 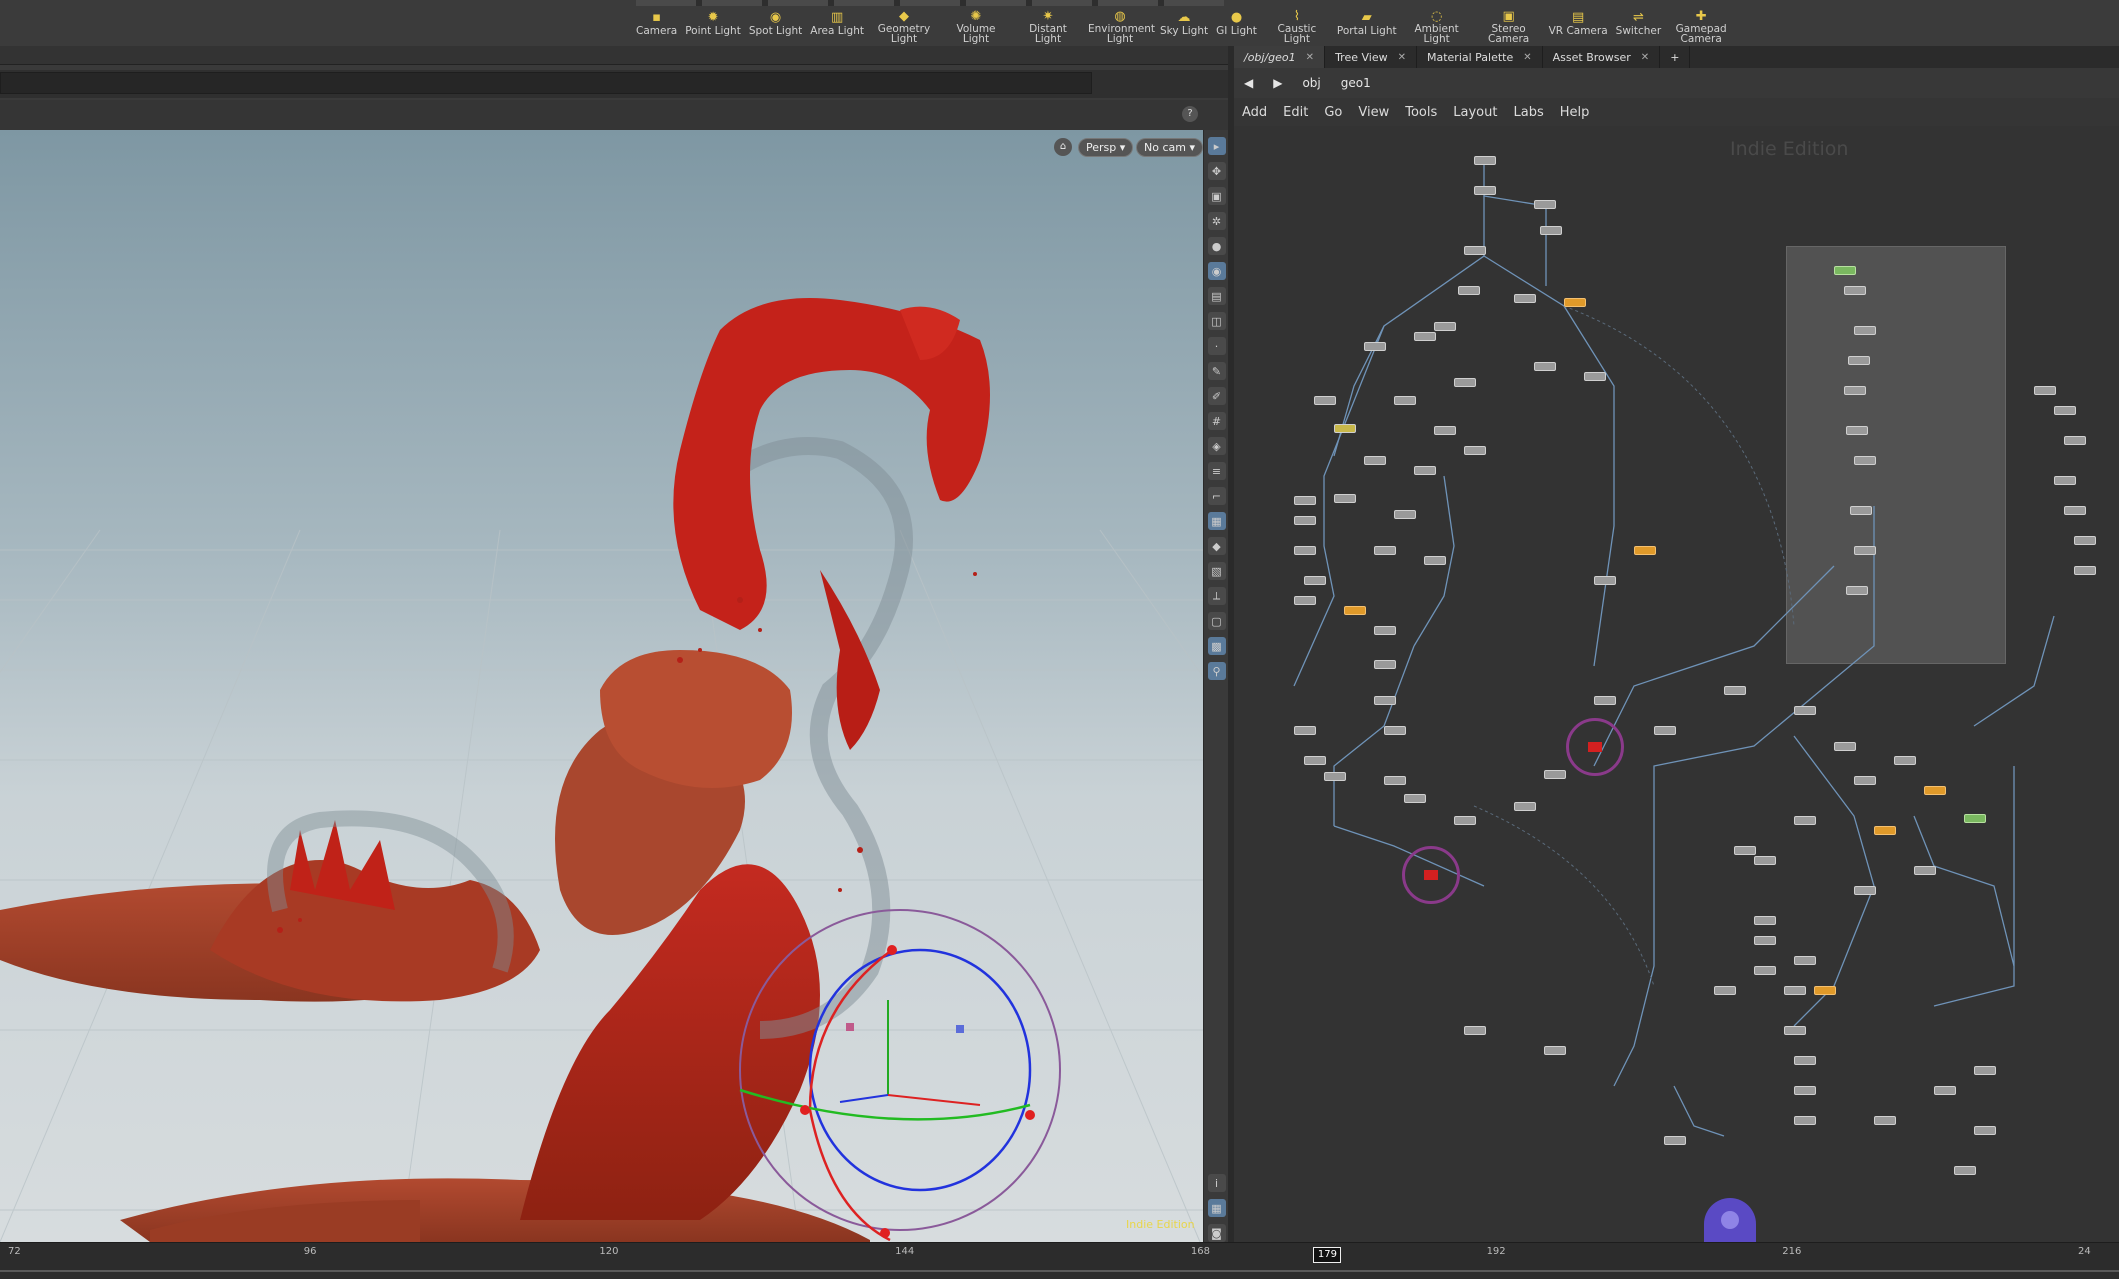 What do you see at coordinates (1216, 271) in the screenshot?
I see `light-icon: ◉` at bounding box center [1216, 271].